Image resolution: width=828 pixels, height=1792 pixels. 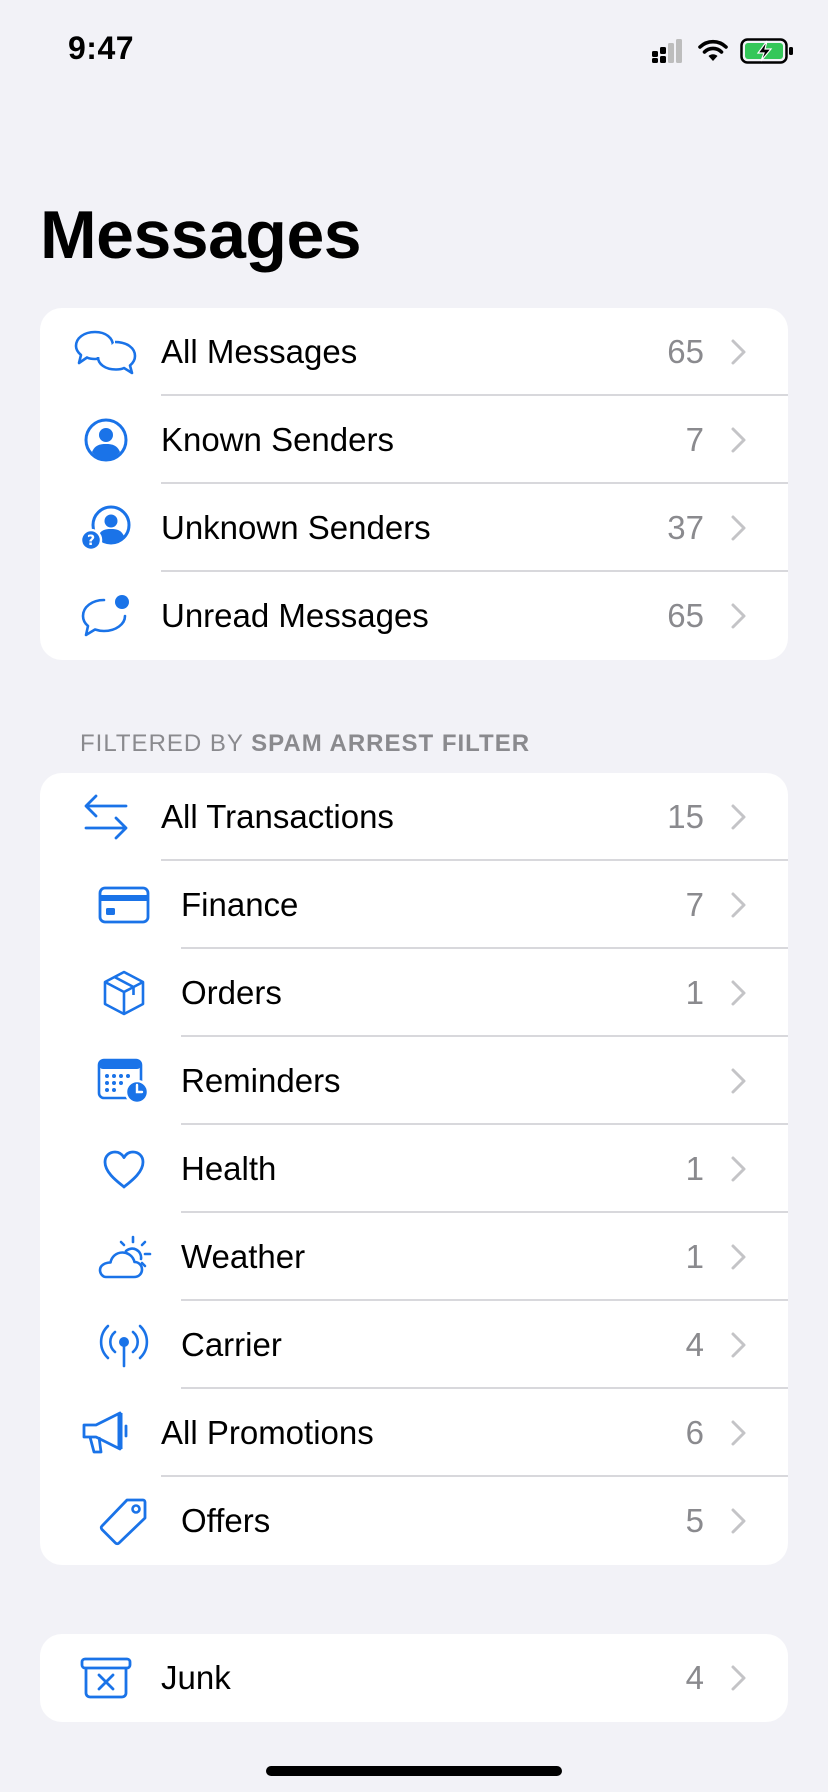 I want to click on row-orders: Orders 1, so click(x=414, y=993).